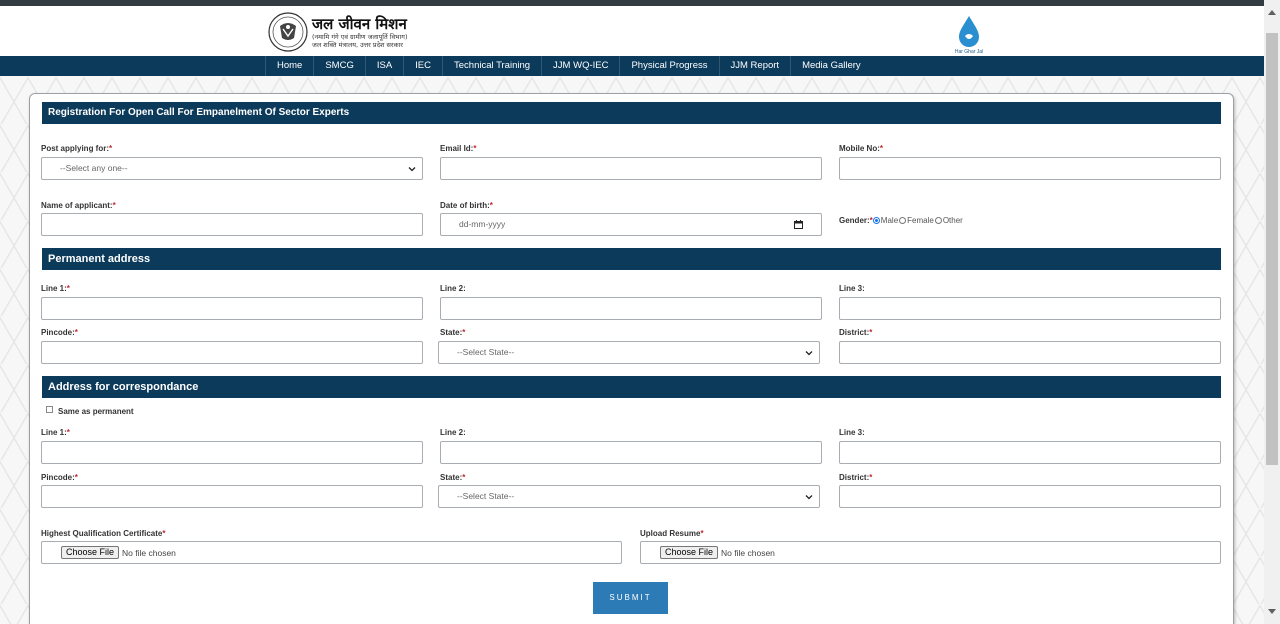 The height and width of the screenshot is (624, 1280). What do you see at coordinates (103, 533) in the screenshot?
I see `qualification-label: Highest Qualification Certificate*` at bounding box center [103, 533].